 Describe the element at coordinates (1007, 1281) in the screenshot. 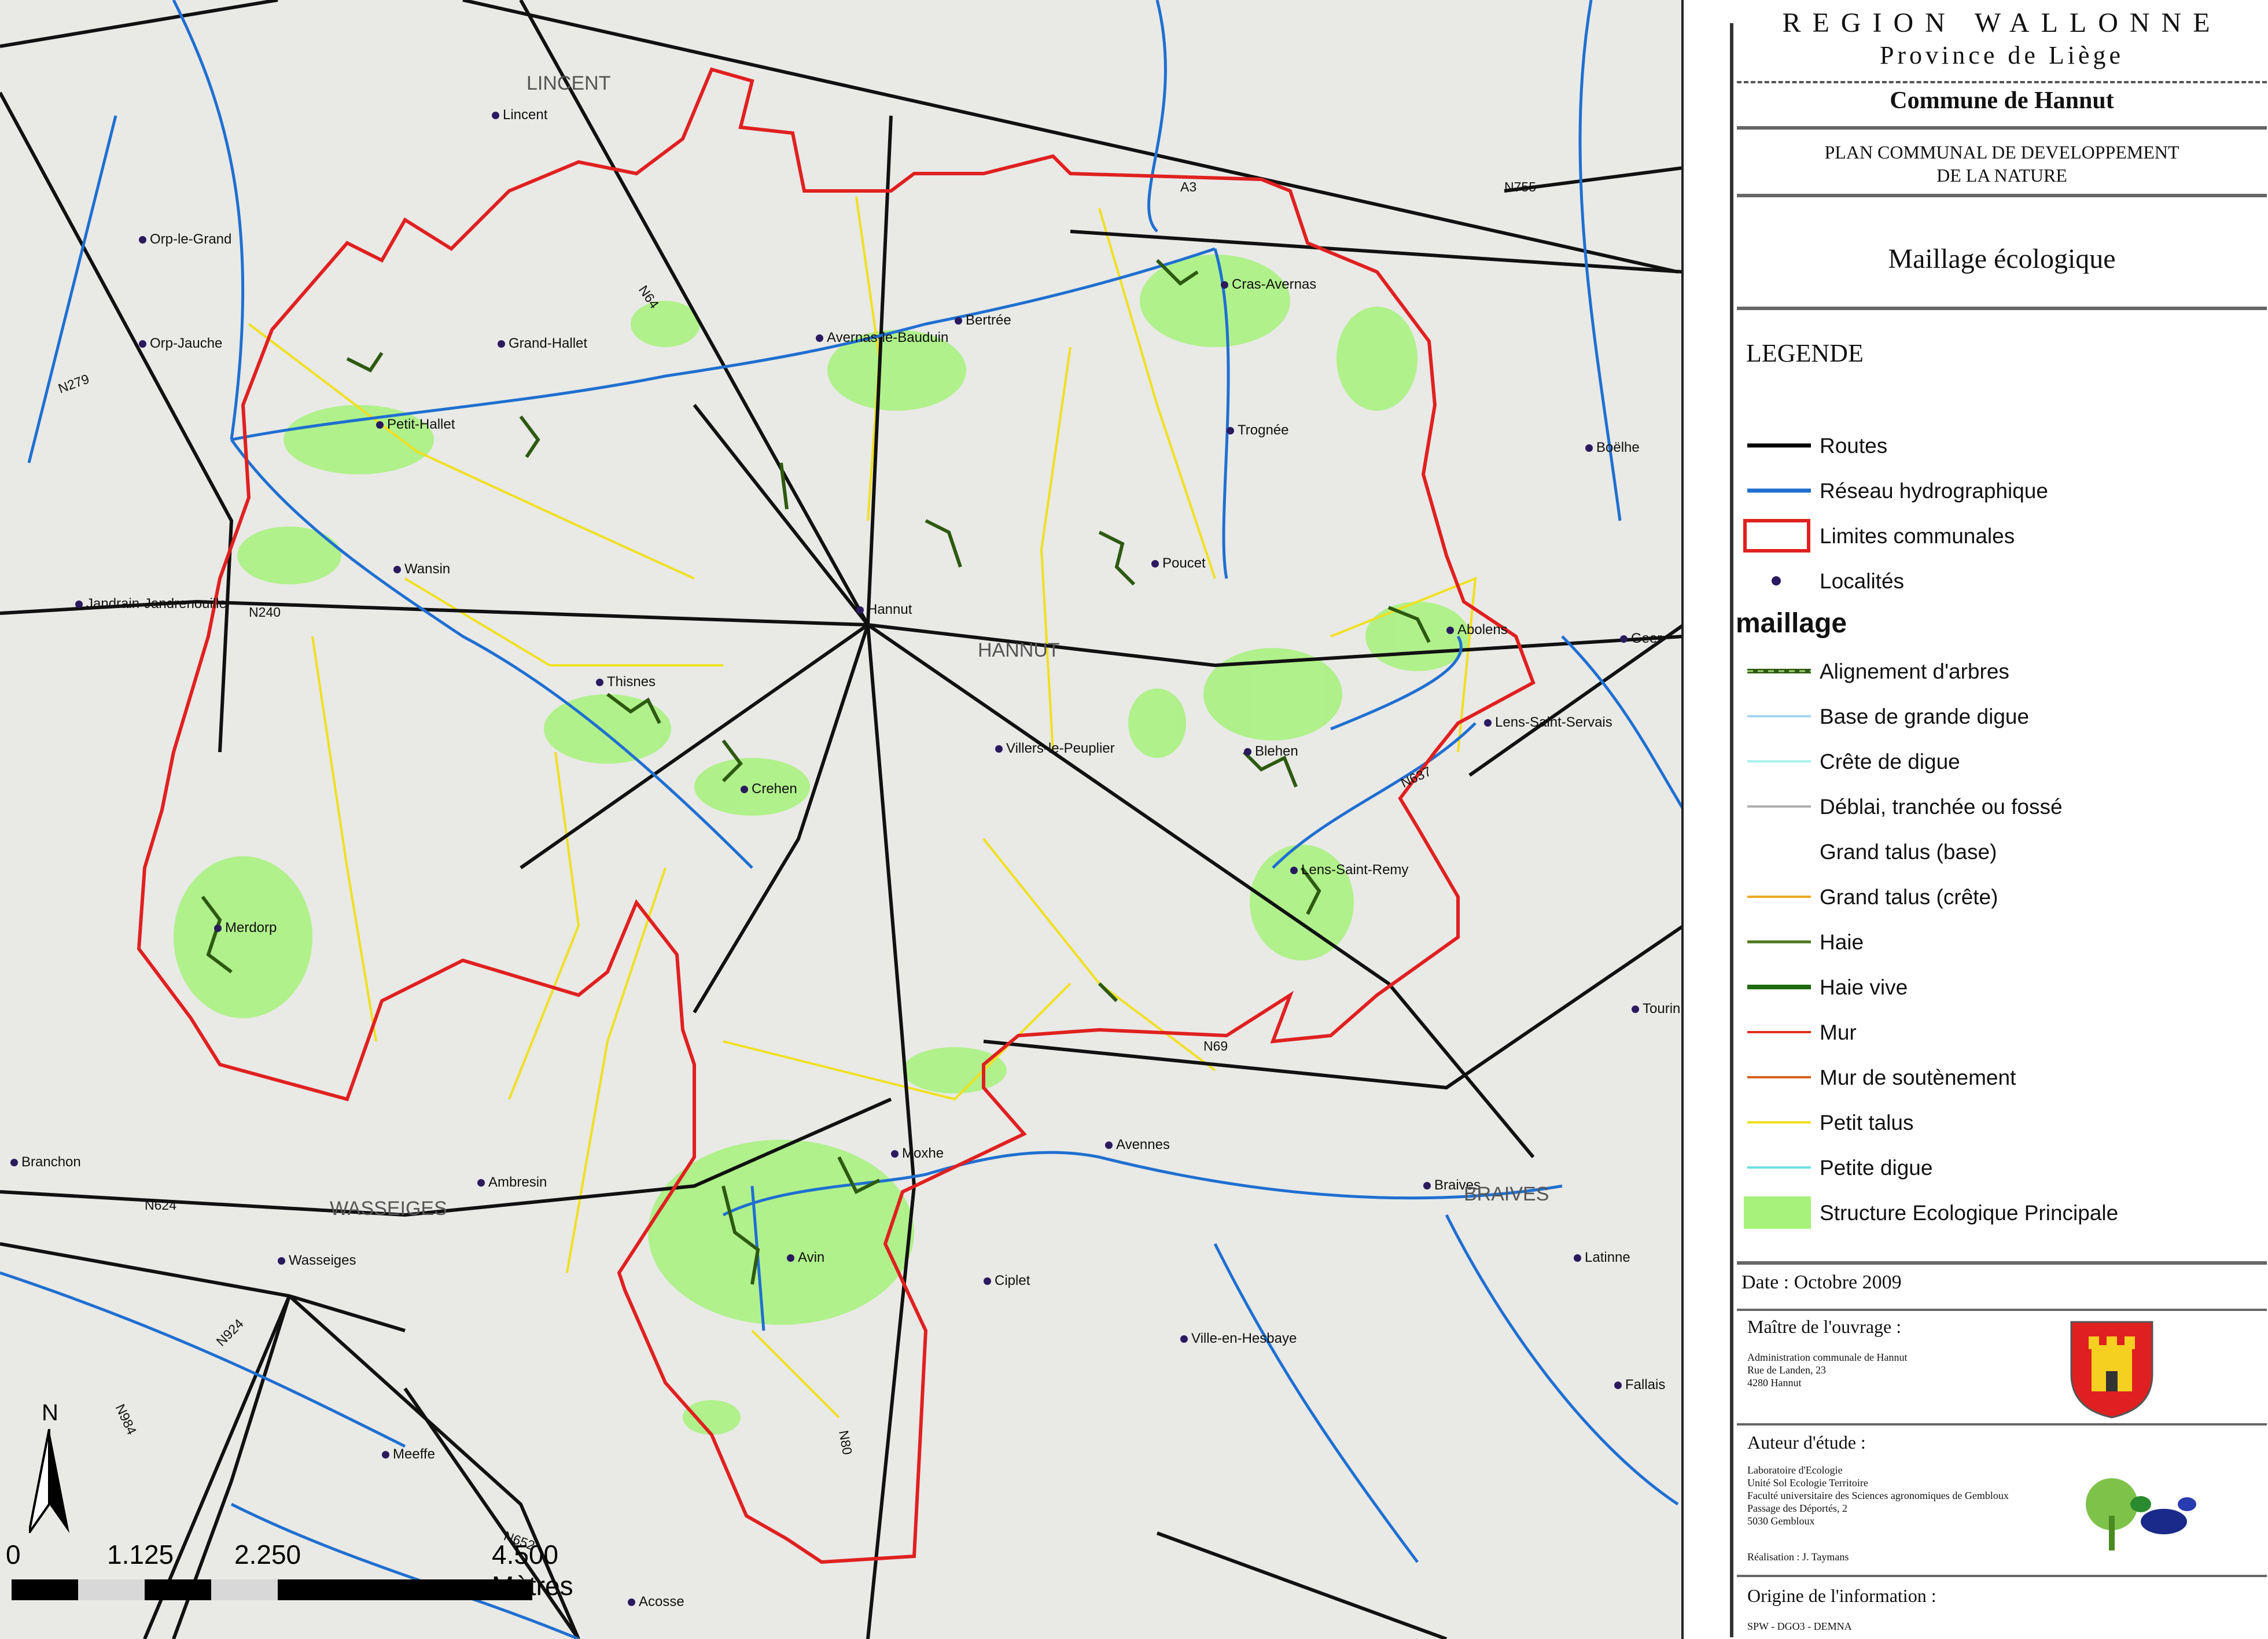

I see `locality-ciplet: Ciplet` at that location.